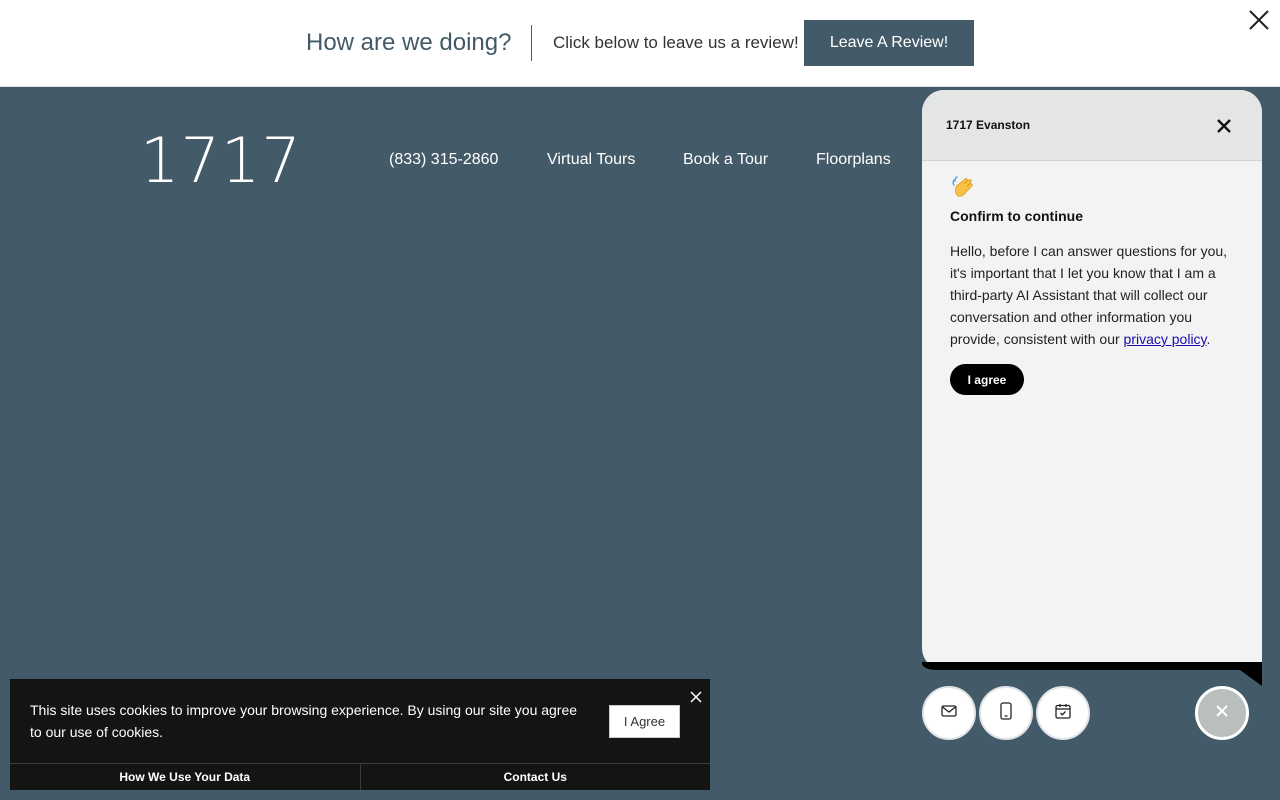 This screenshot has height=800, width=1280. I want to click on chat-agree-button: I agree, so click(987, 379).